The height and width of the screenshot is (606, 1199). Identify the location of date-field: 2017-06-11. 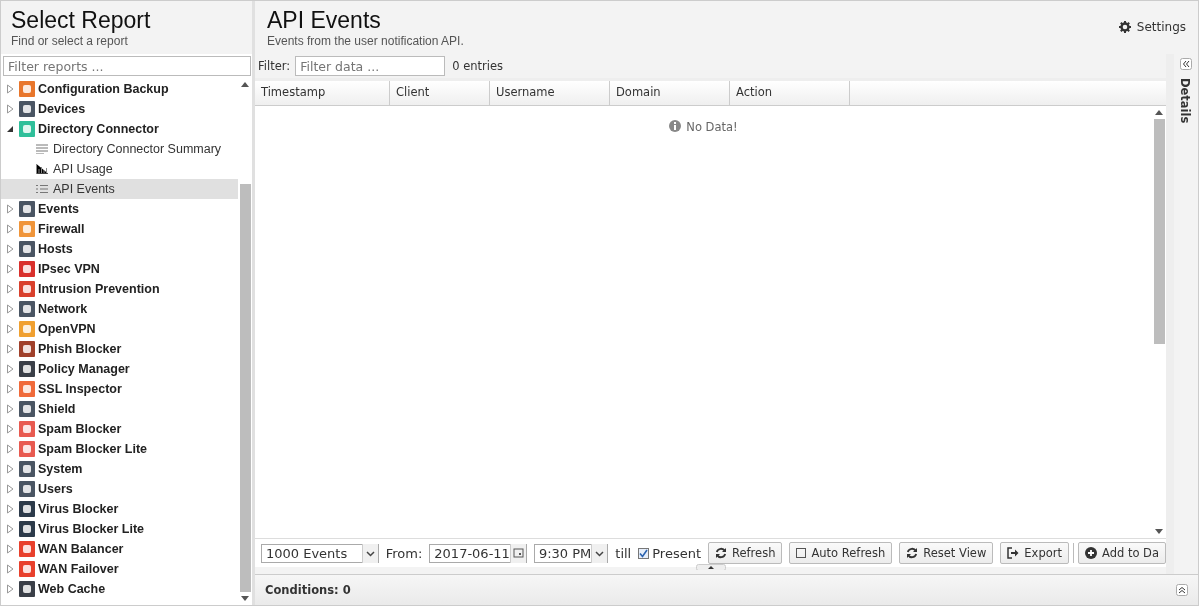
(478, 553).